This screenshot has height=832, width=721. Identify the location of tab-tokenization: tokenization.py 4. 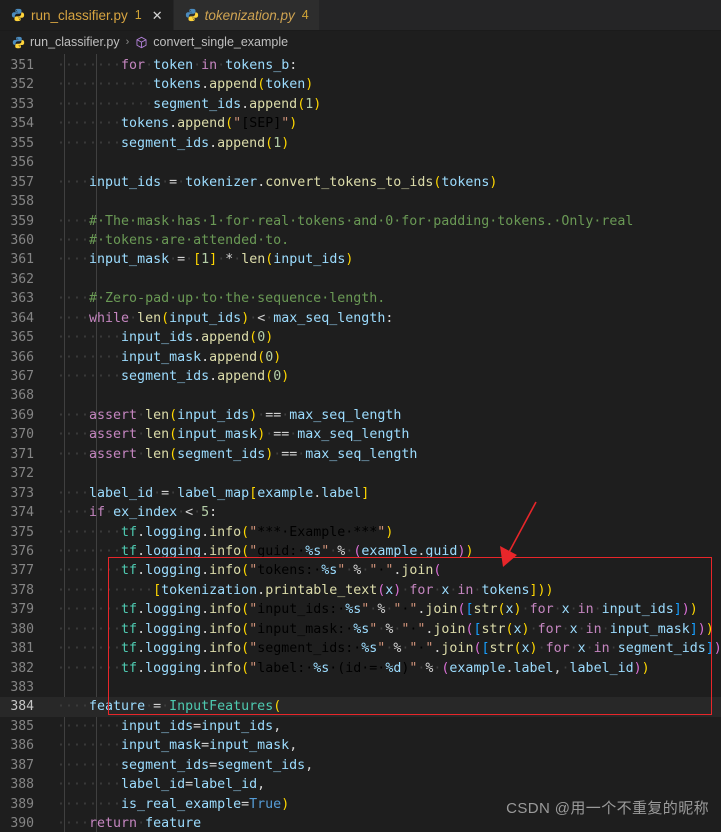
(246, 15).